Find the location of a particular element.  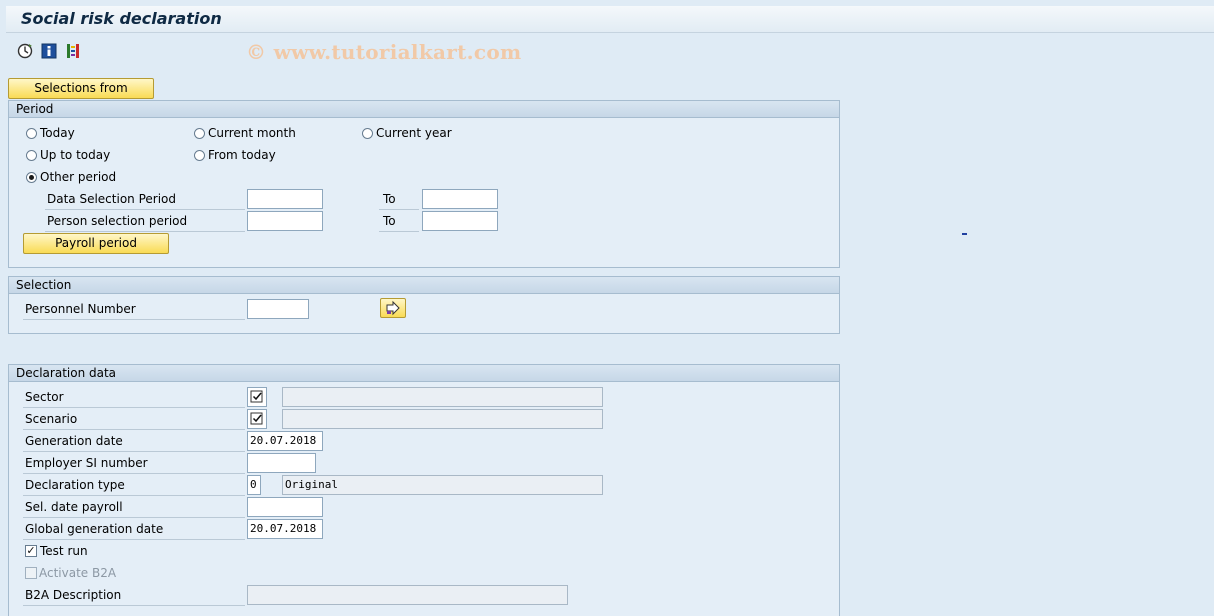

radio-from-today-label: From today is located at coordinates (242, 155).